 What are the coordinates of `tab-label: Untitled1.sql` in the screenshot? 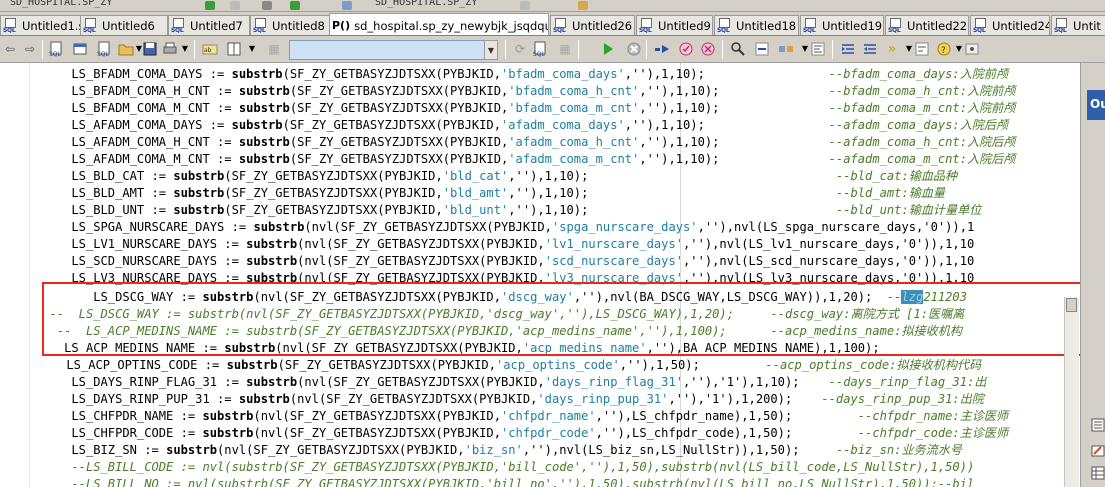 It's located at (54, 26).